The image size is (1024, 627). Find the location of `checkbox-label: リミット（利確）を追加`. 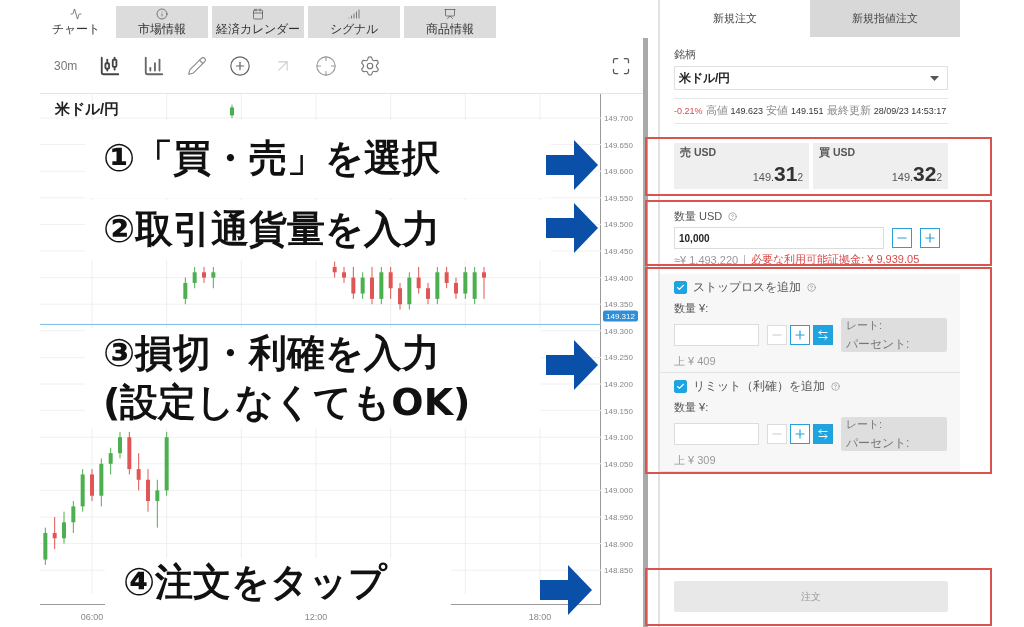

checkbox-label: リミット（利確）を追加 is located at coordinates (759, 386).